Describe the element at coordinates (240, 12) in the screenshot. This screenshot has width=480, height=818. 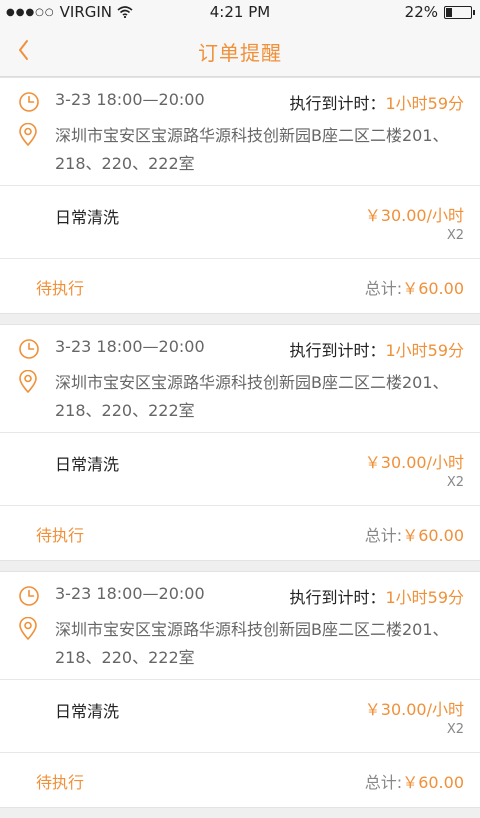
I see `status-bar: ●●●○○ VIRGIN 4:21 PM 22%` at that location.